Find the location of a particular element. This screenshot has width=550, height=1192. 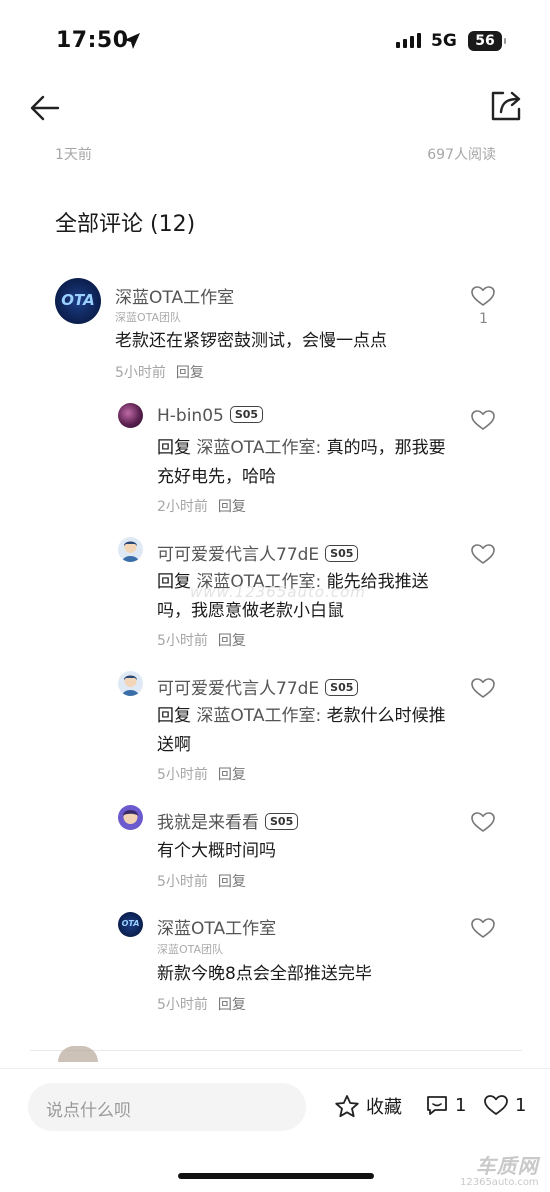

watermark-center: www.12365auto.com is located at coordinates (278, 592).